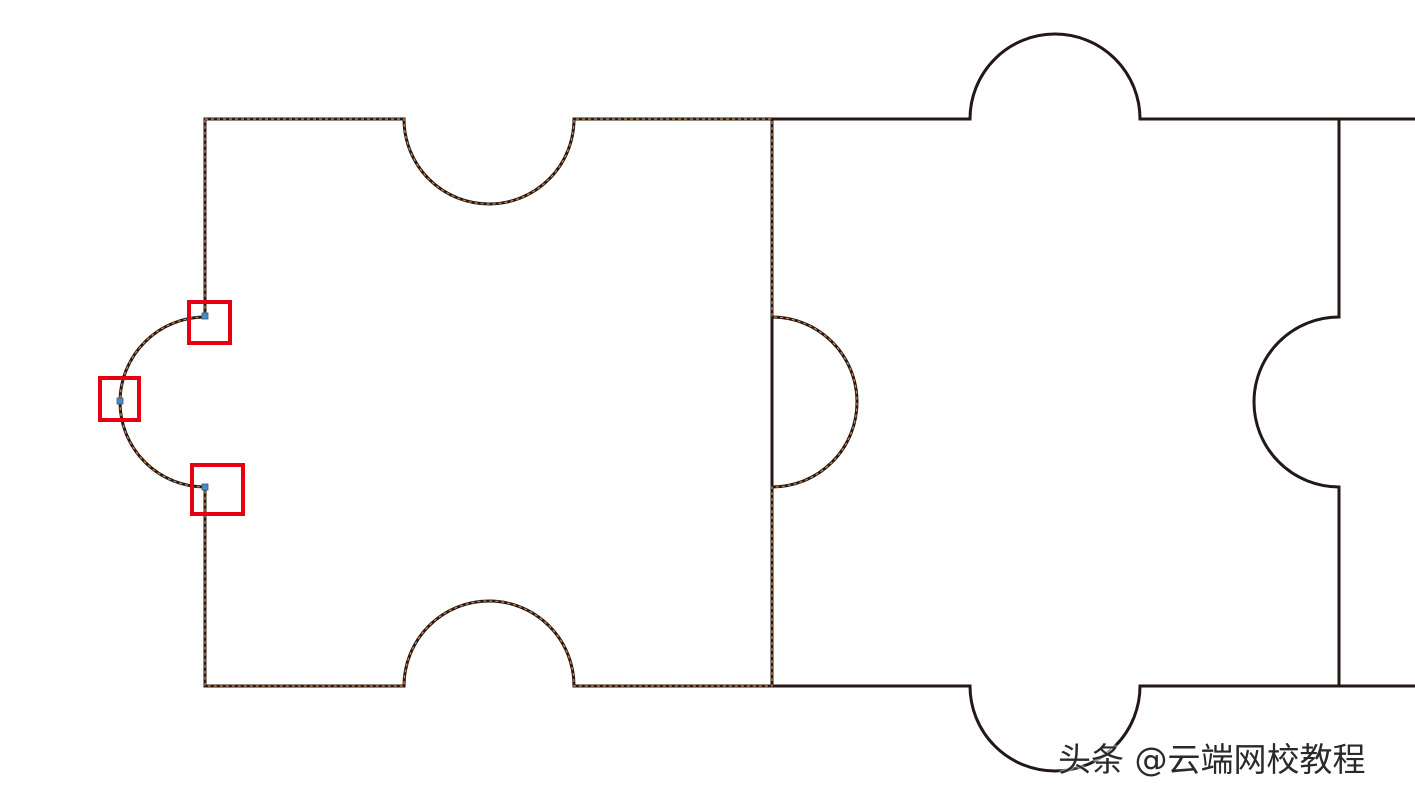 The height and width of the screenshot is (796, 1415). I want to click on node-handle-middle, so click(120, 401).